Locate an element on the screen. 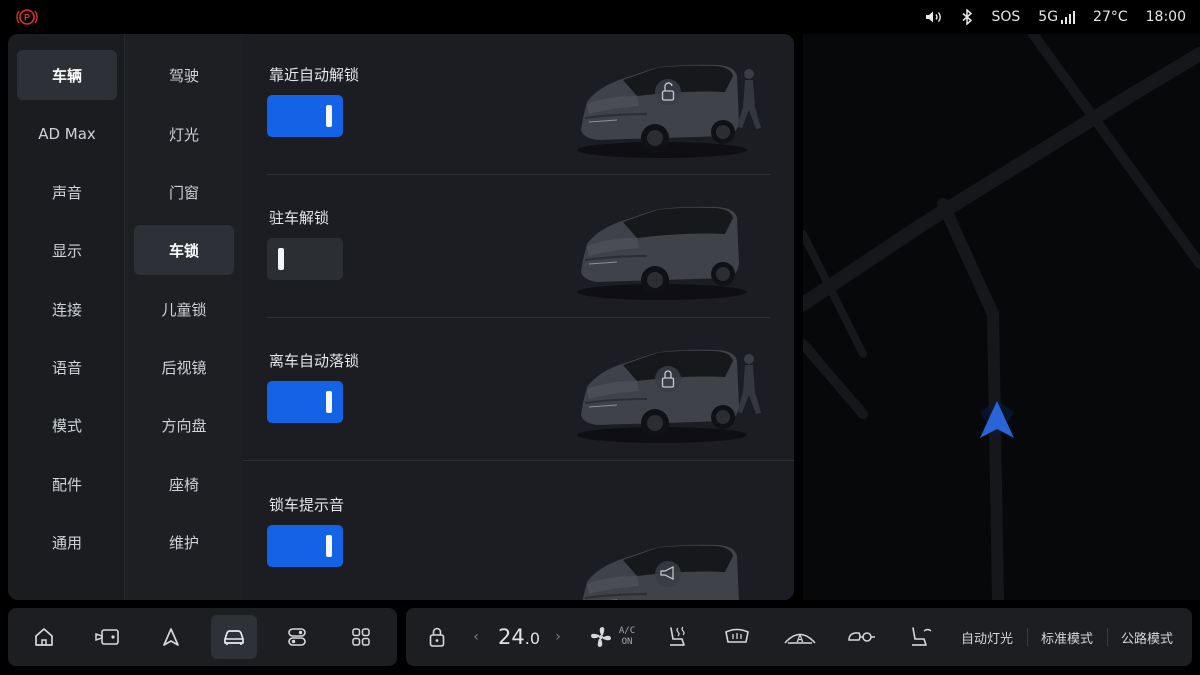  lock-button is located at coordinates (437, 637).